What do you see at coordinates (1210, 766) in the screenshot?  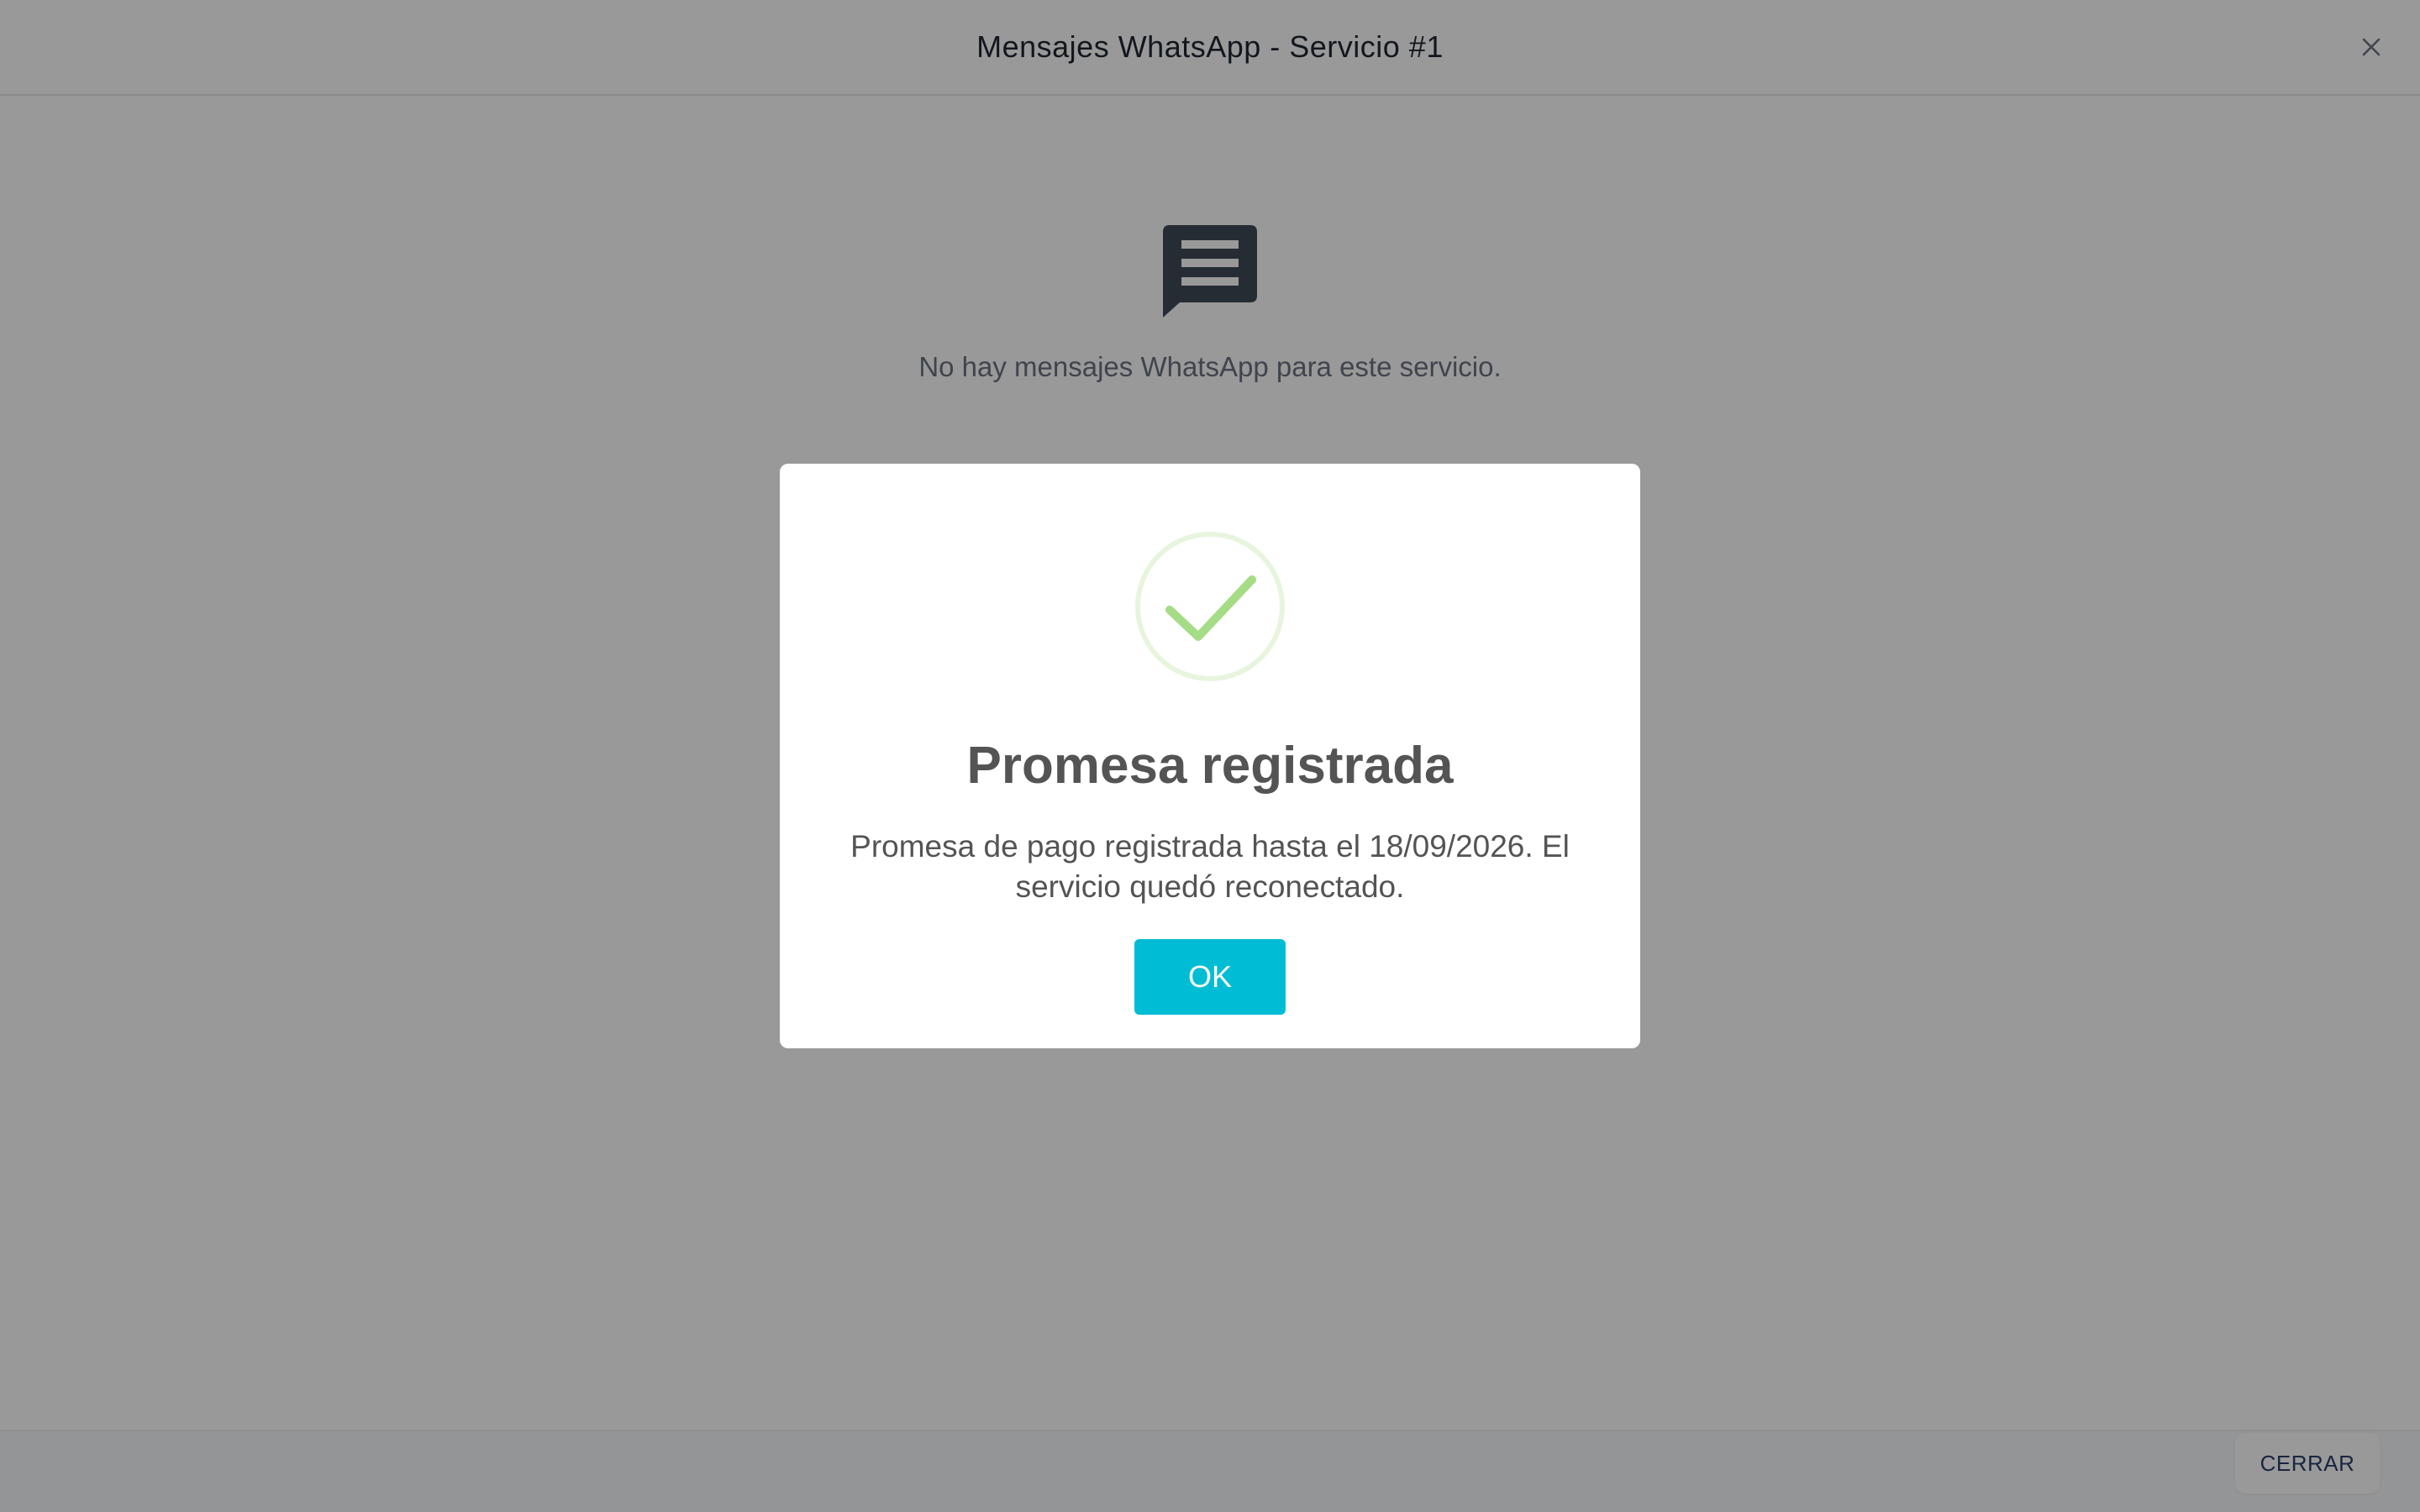 I see `dialog-title: Promesa registrada` at bounding box center [1210, 766].